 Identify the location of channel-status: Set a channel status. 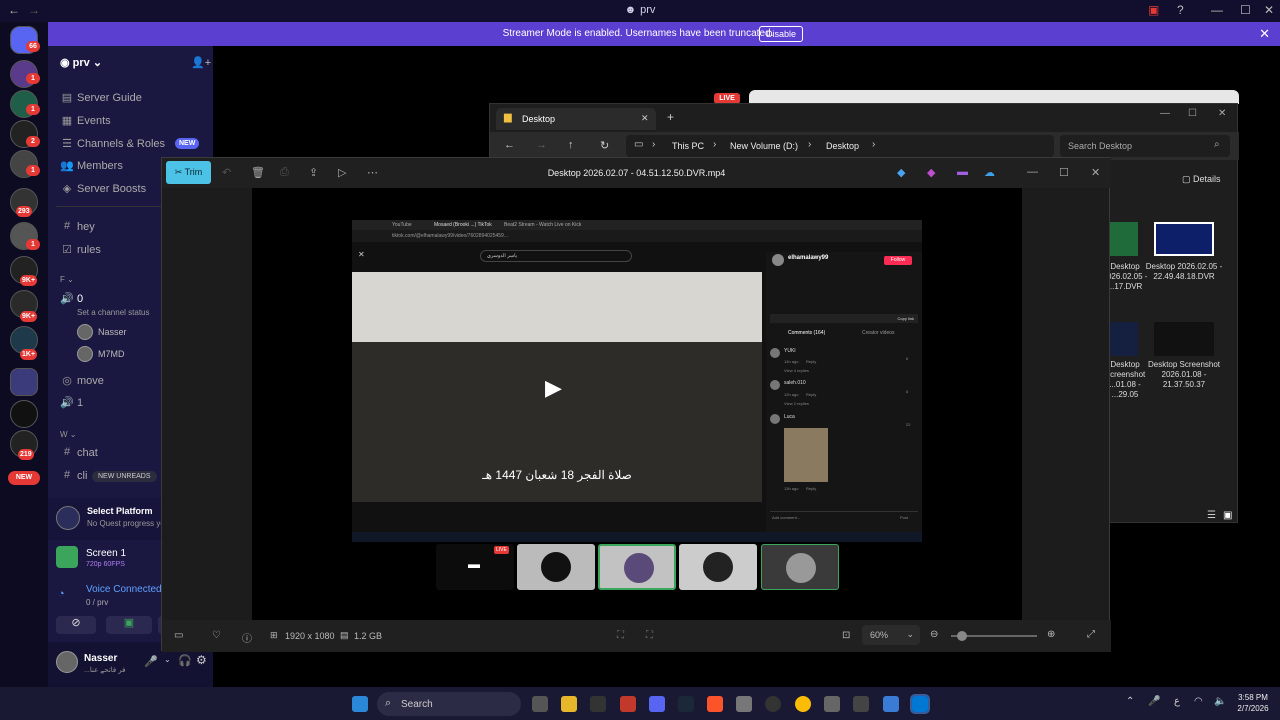
(113, 312).